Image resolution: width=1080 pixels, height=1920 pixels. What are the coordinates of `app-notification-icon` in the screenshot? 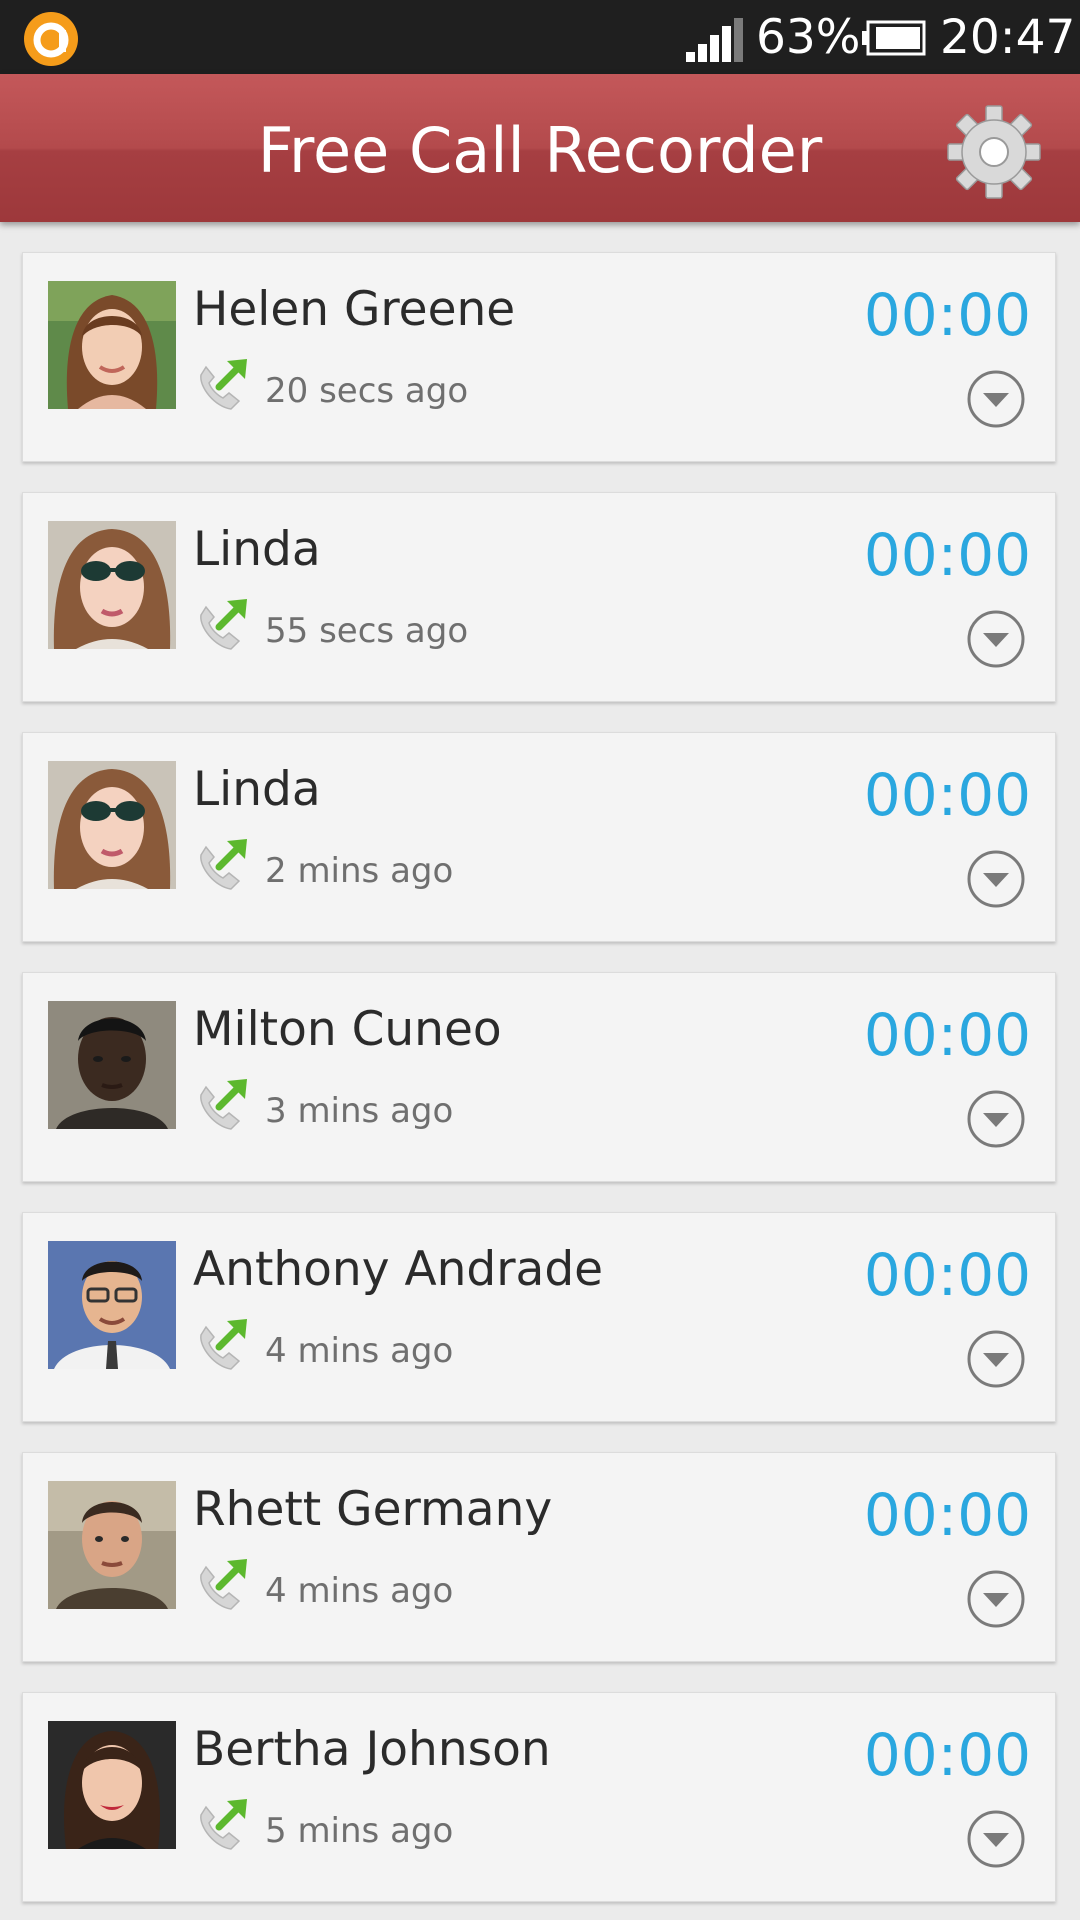 It's located at (51, 39).